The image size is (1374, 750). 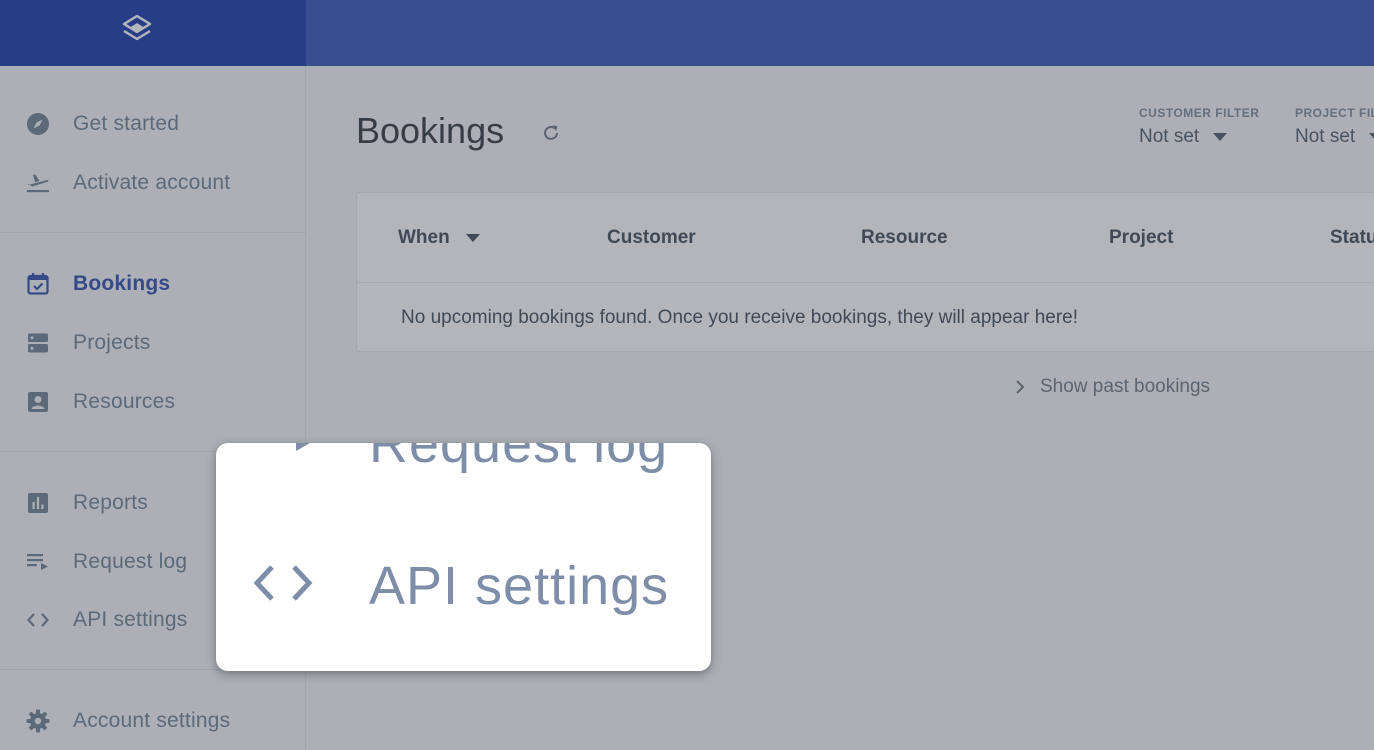 What do you see at coordinates (153, 343) in the screenshot?
I see `sidebar-item-projects: Projects` at bounding box center [153, 343].